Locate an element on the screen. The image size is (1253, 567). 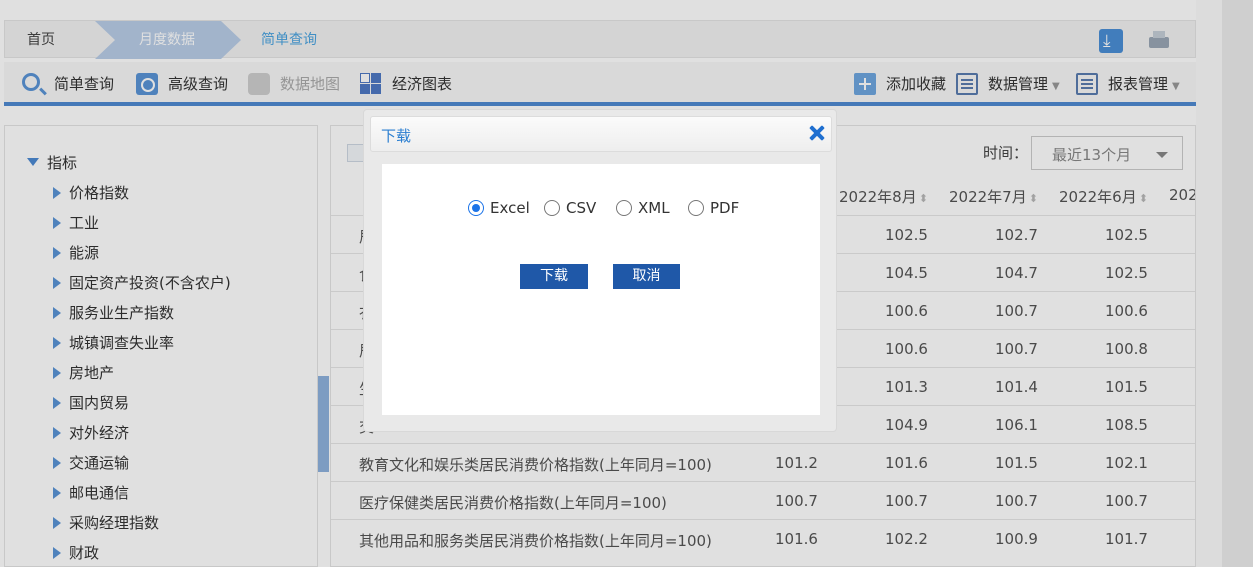
dialog-header: 下载 is located at coordinates (601, 134).